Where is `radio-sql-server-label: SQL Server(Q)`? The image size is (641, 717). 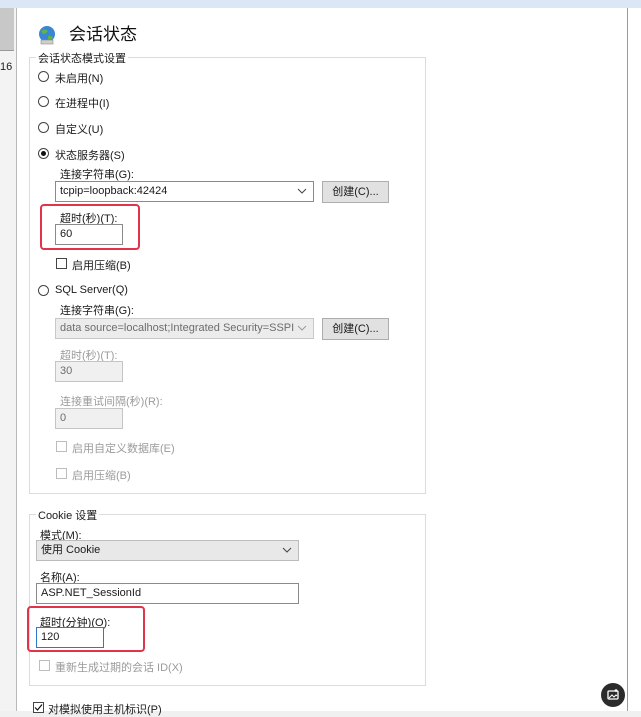 radio-sql-server-label: SQL Server(Q) is located at coordinates (91, 290).